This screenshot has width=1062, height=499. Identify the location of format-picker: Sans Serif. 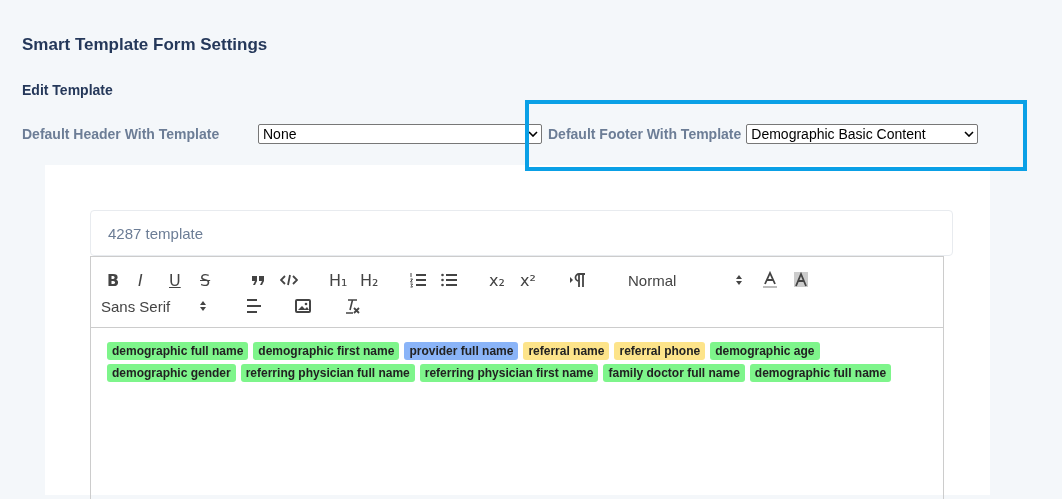
(136, 306).